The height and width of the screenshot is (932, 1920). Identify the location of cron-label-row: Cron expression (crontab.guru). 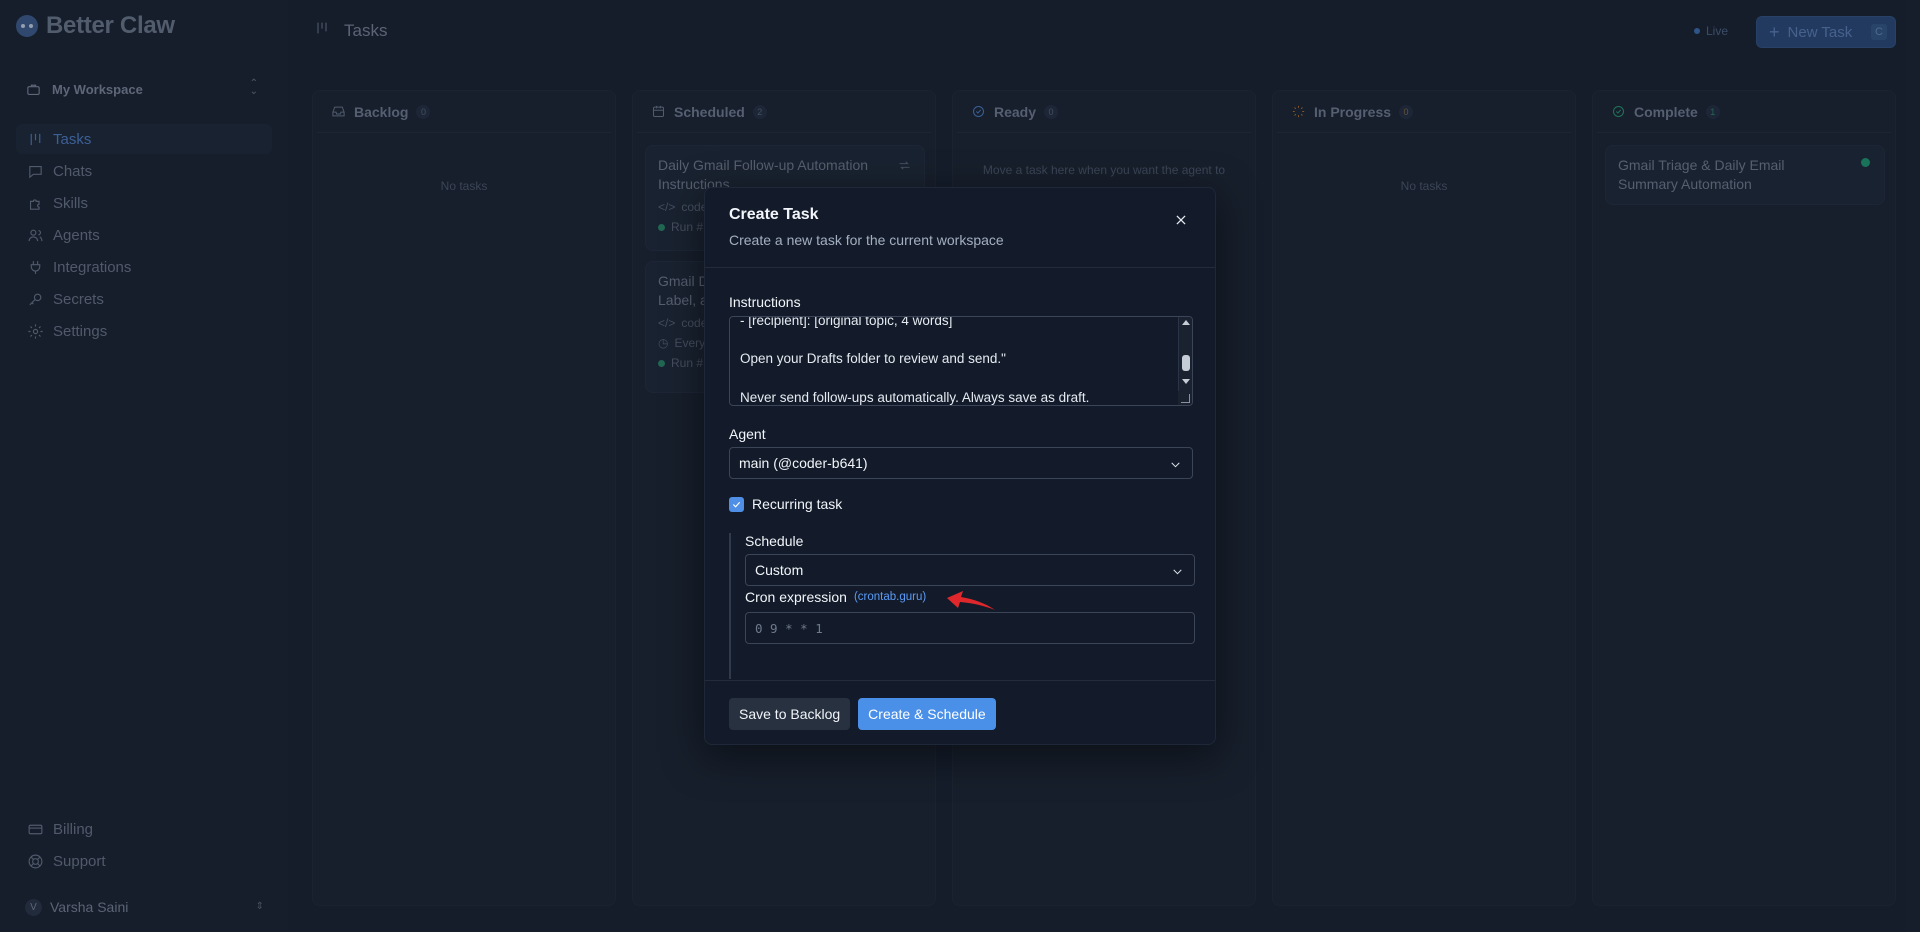
(835, 597).